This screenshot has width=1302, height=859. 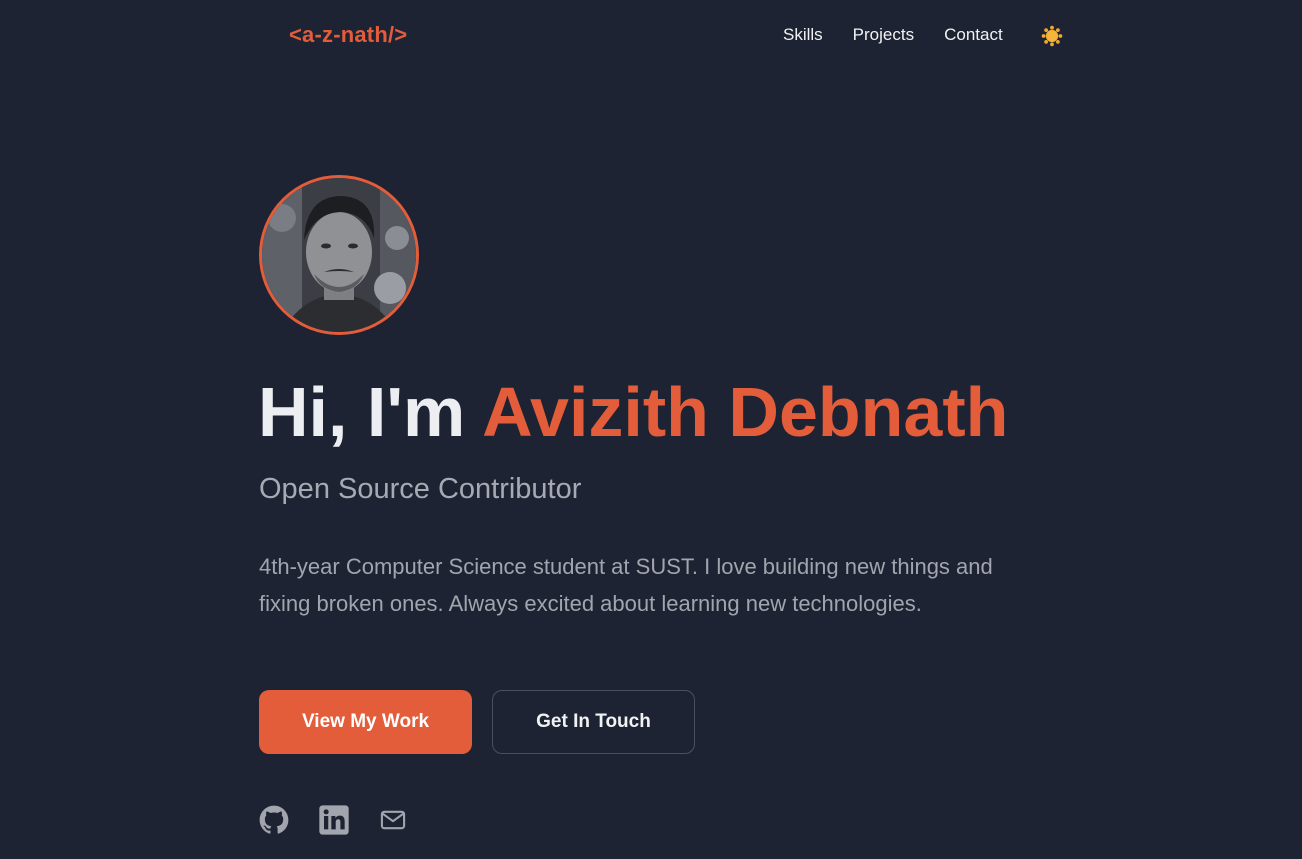 What do you see at coordinates (393, 822) in the screenshot?
I see `mail-icon` at bounding box center [393, 822].